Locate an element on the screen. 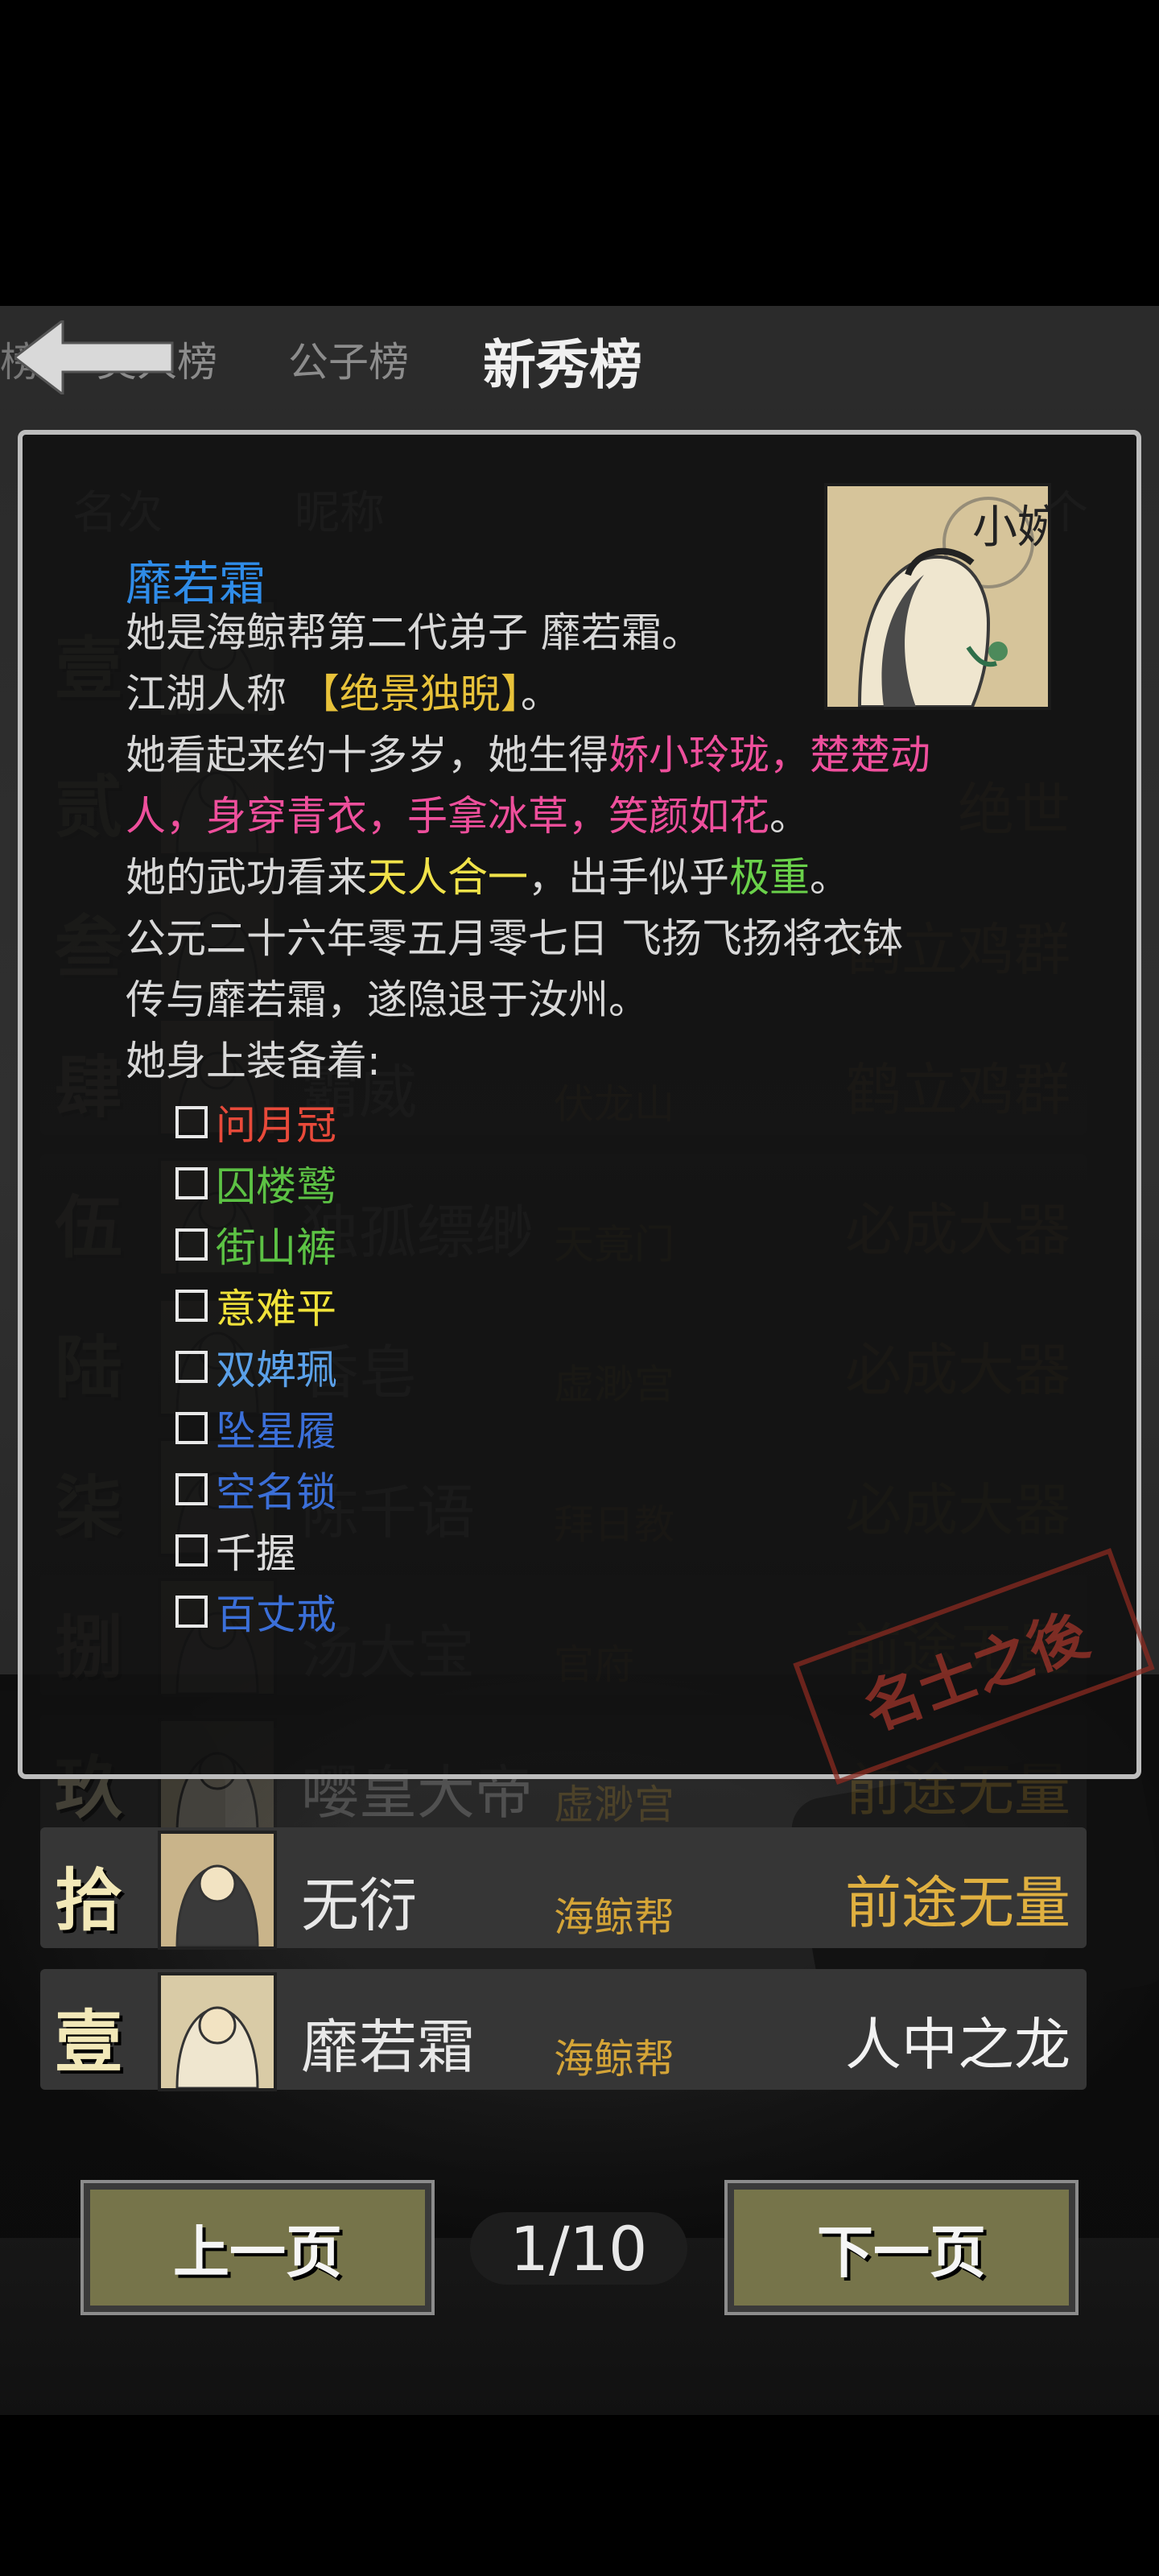  player-sect: 虚渺宫 is located at coordinates (614, 1804).